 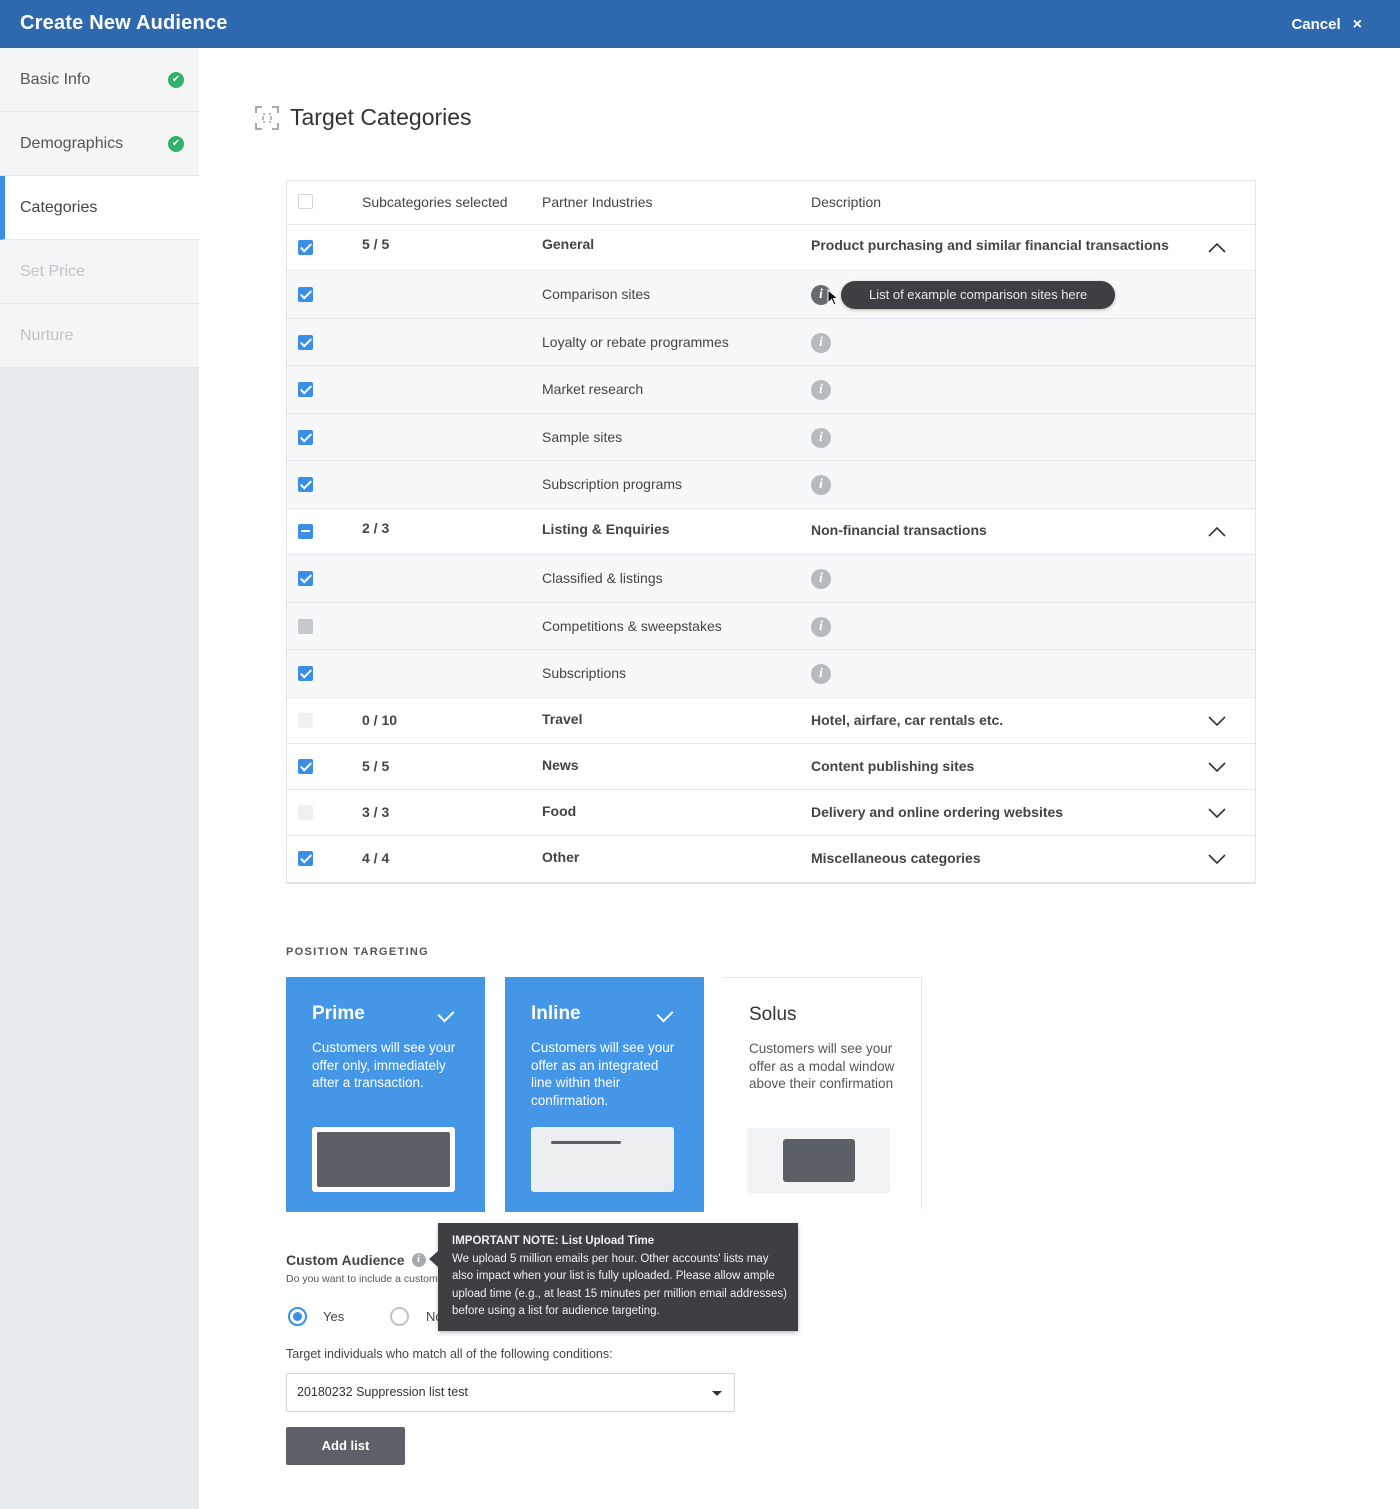 What do you see at coordinates (771, 485) in the screenshot?
I see `subcategory-row: Subscription programs i` at bounding box center [771, 485].